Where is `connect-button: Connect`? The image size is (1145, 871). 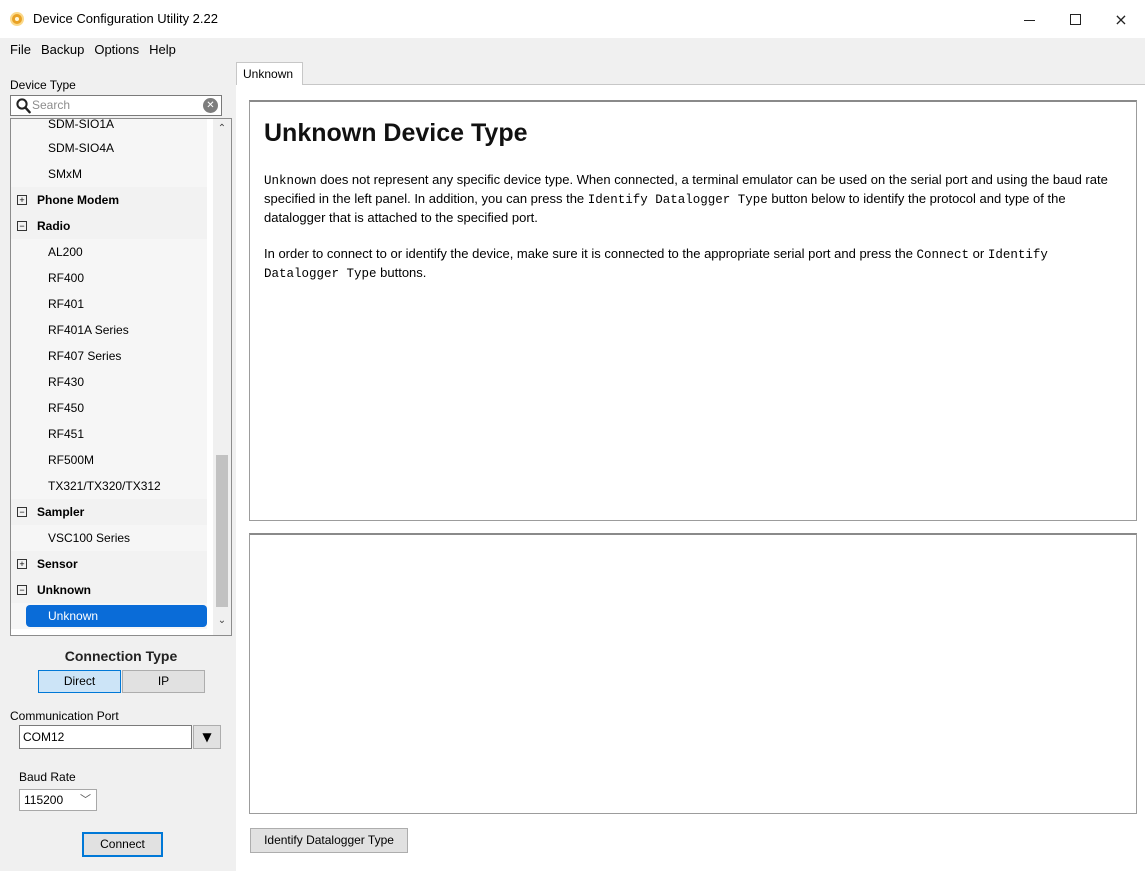 connect-button: Connect is located at coordinates (122, 844).